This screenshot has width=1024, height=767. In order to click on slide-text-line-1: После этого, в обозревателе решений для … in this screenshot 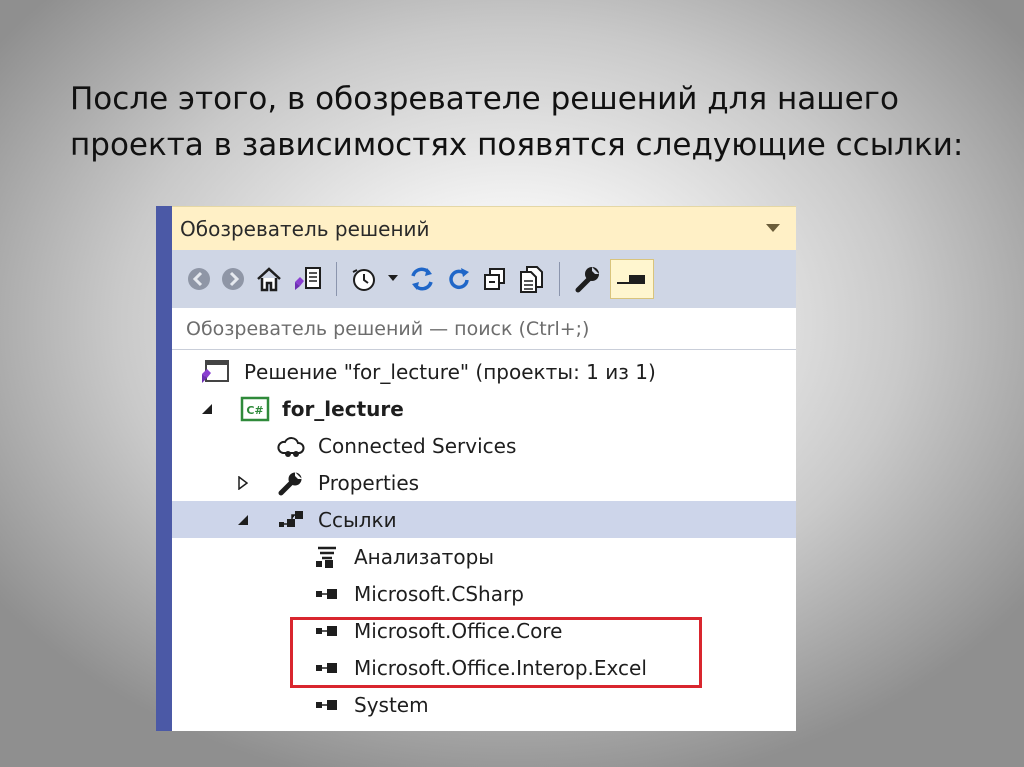, I will do `click(484, 99)`.